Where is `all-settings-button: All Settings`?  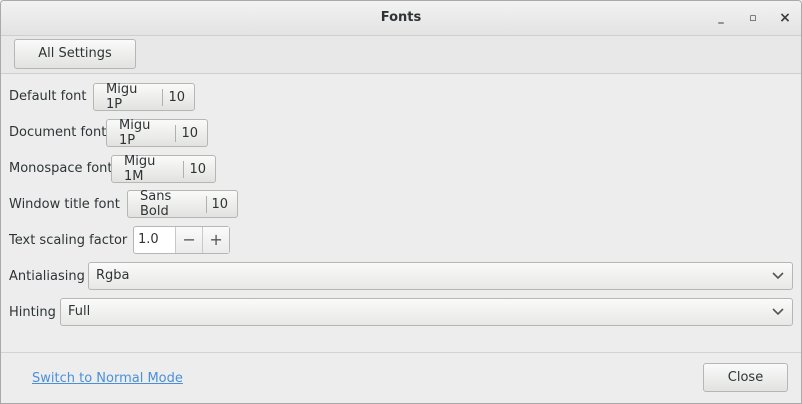
all-settings-button: All Settings is located at coordinates (75, 54).